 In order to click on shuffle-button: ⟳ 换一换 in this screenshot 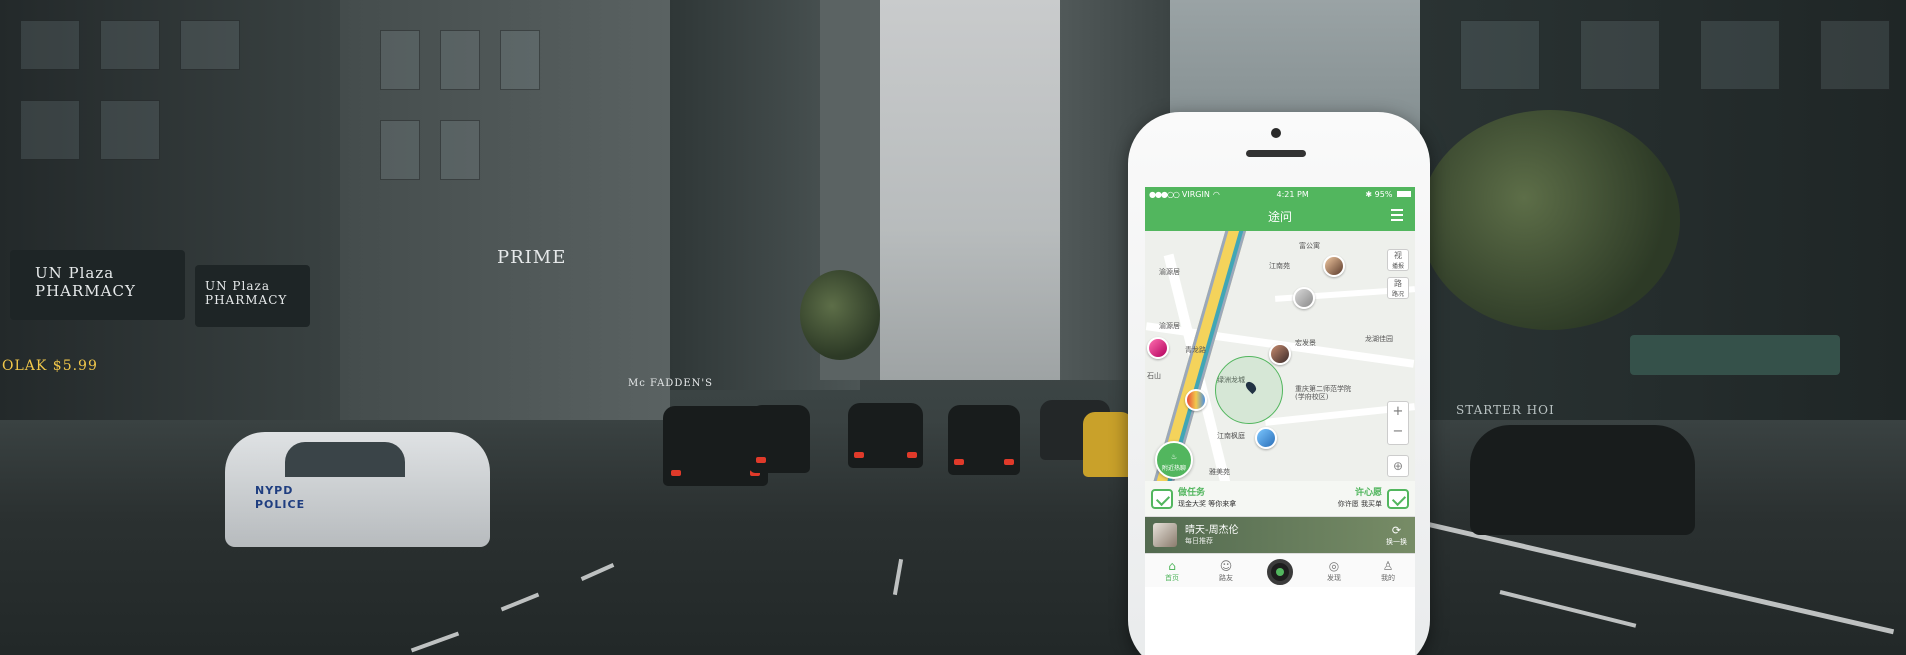, I will do `click(1396, 535)`.